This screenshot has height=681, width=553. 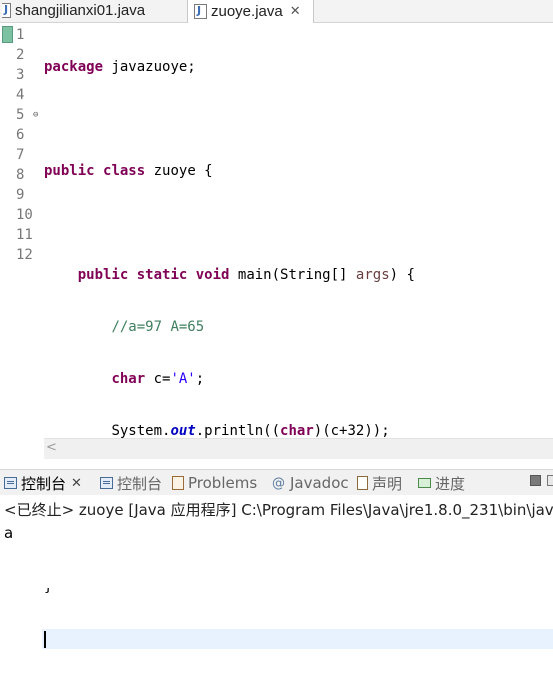 What do you see at coordinates (183, 431) in the screenshot?
I see `static-field: out` at bounding box center [183, 431].